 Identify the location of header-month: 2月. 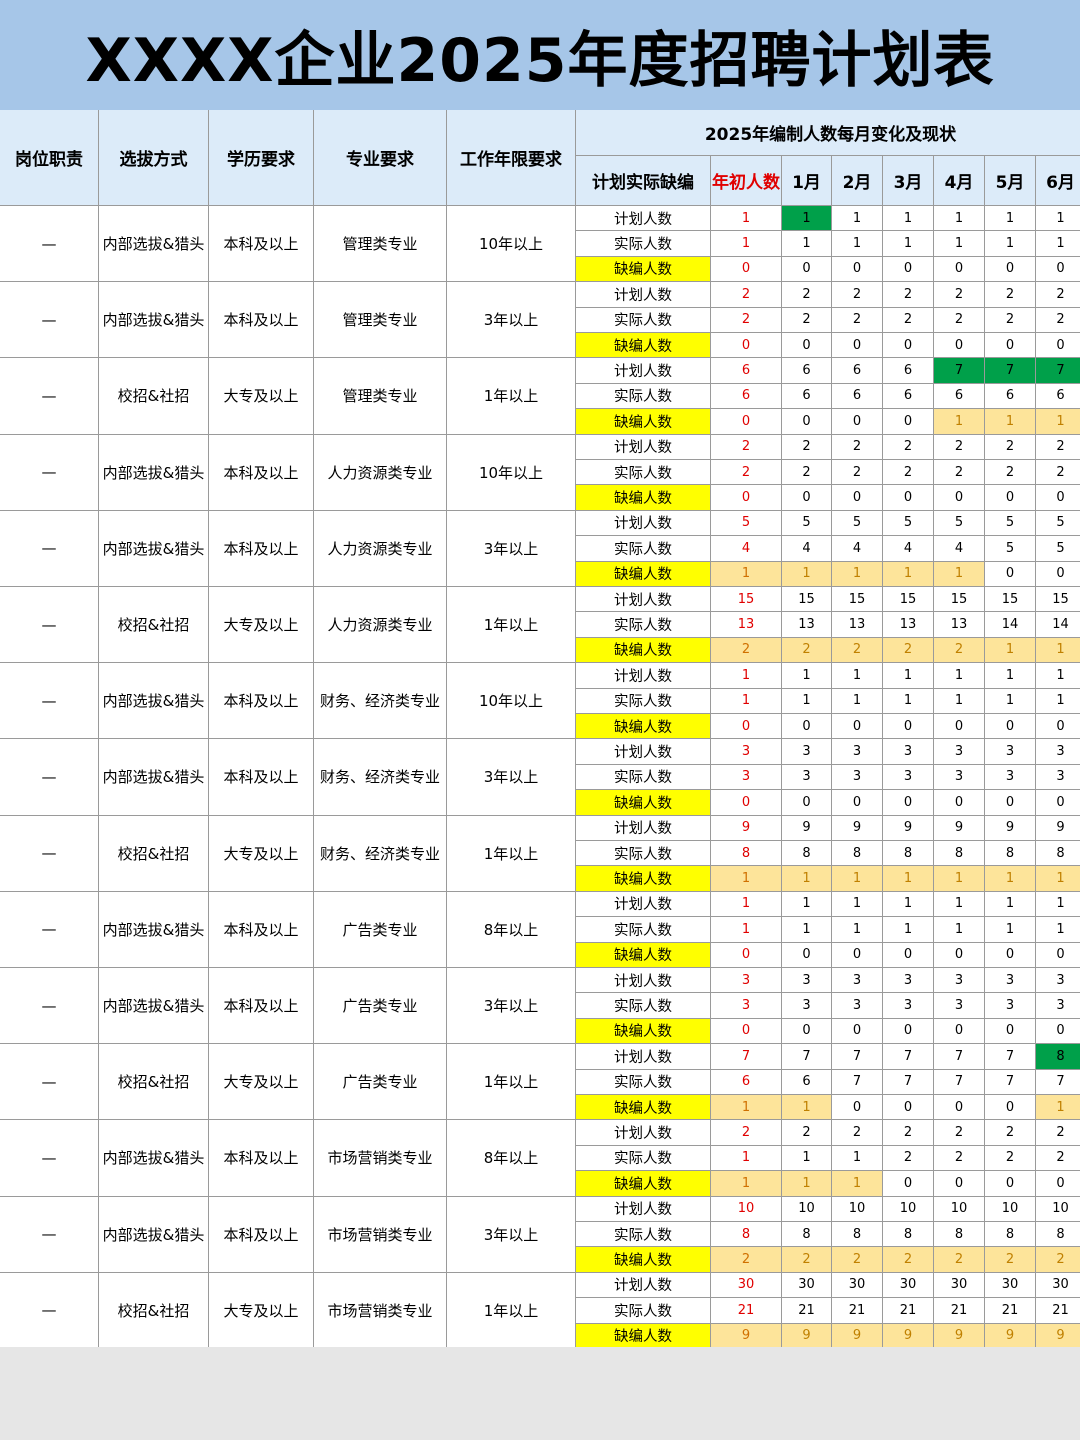
(857, 181).